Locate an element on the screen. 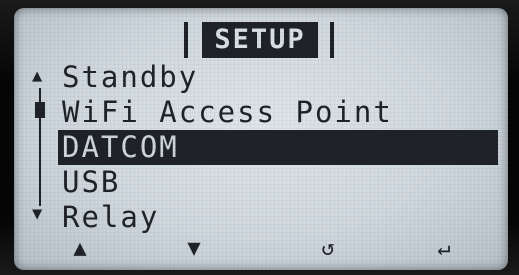 The height and width of the screenshot is (275, 519). scroll-up-icon: ▲ is located at coordinates (37, 76).